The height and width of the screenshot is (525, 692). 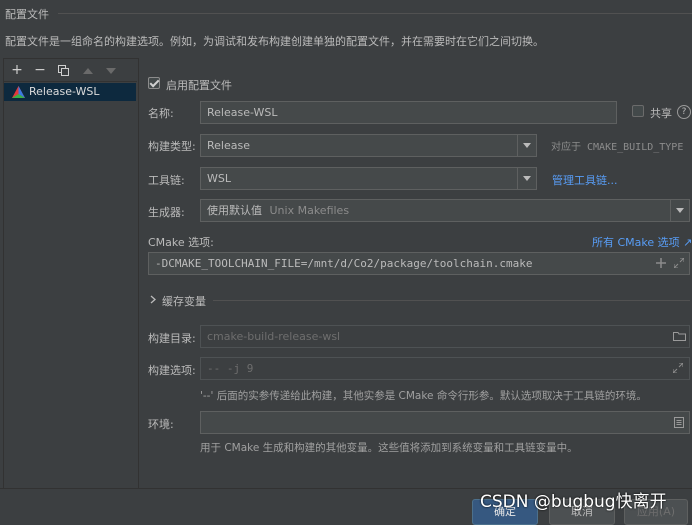 What do you see at coordinates (166, 212) in the screenshot?
I see `generator-label: 生成器:` at bounding box center [166, 212].